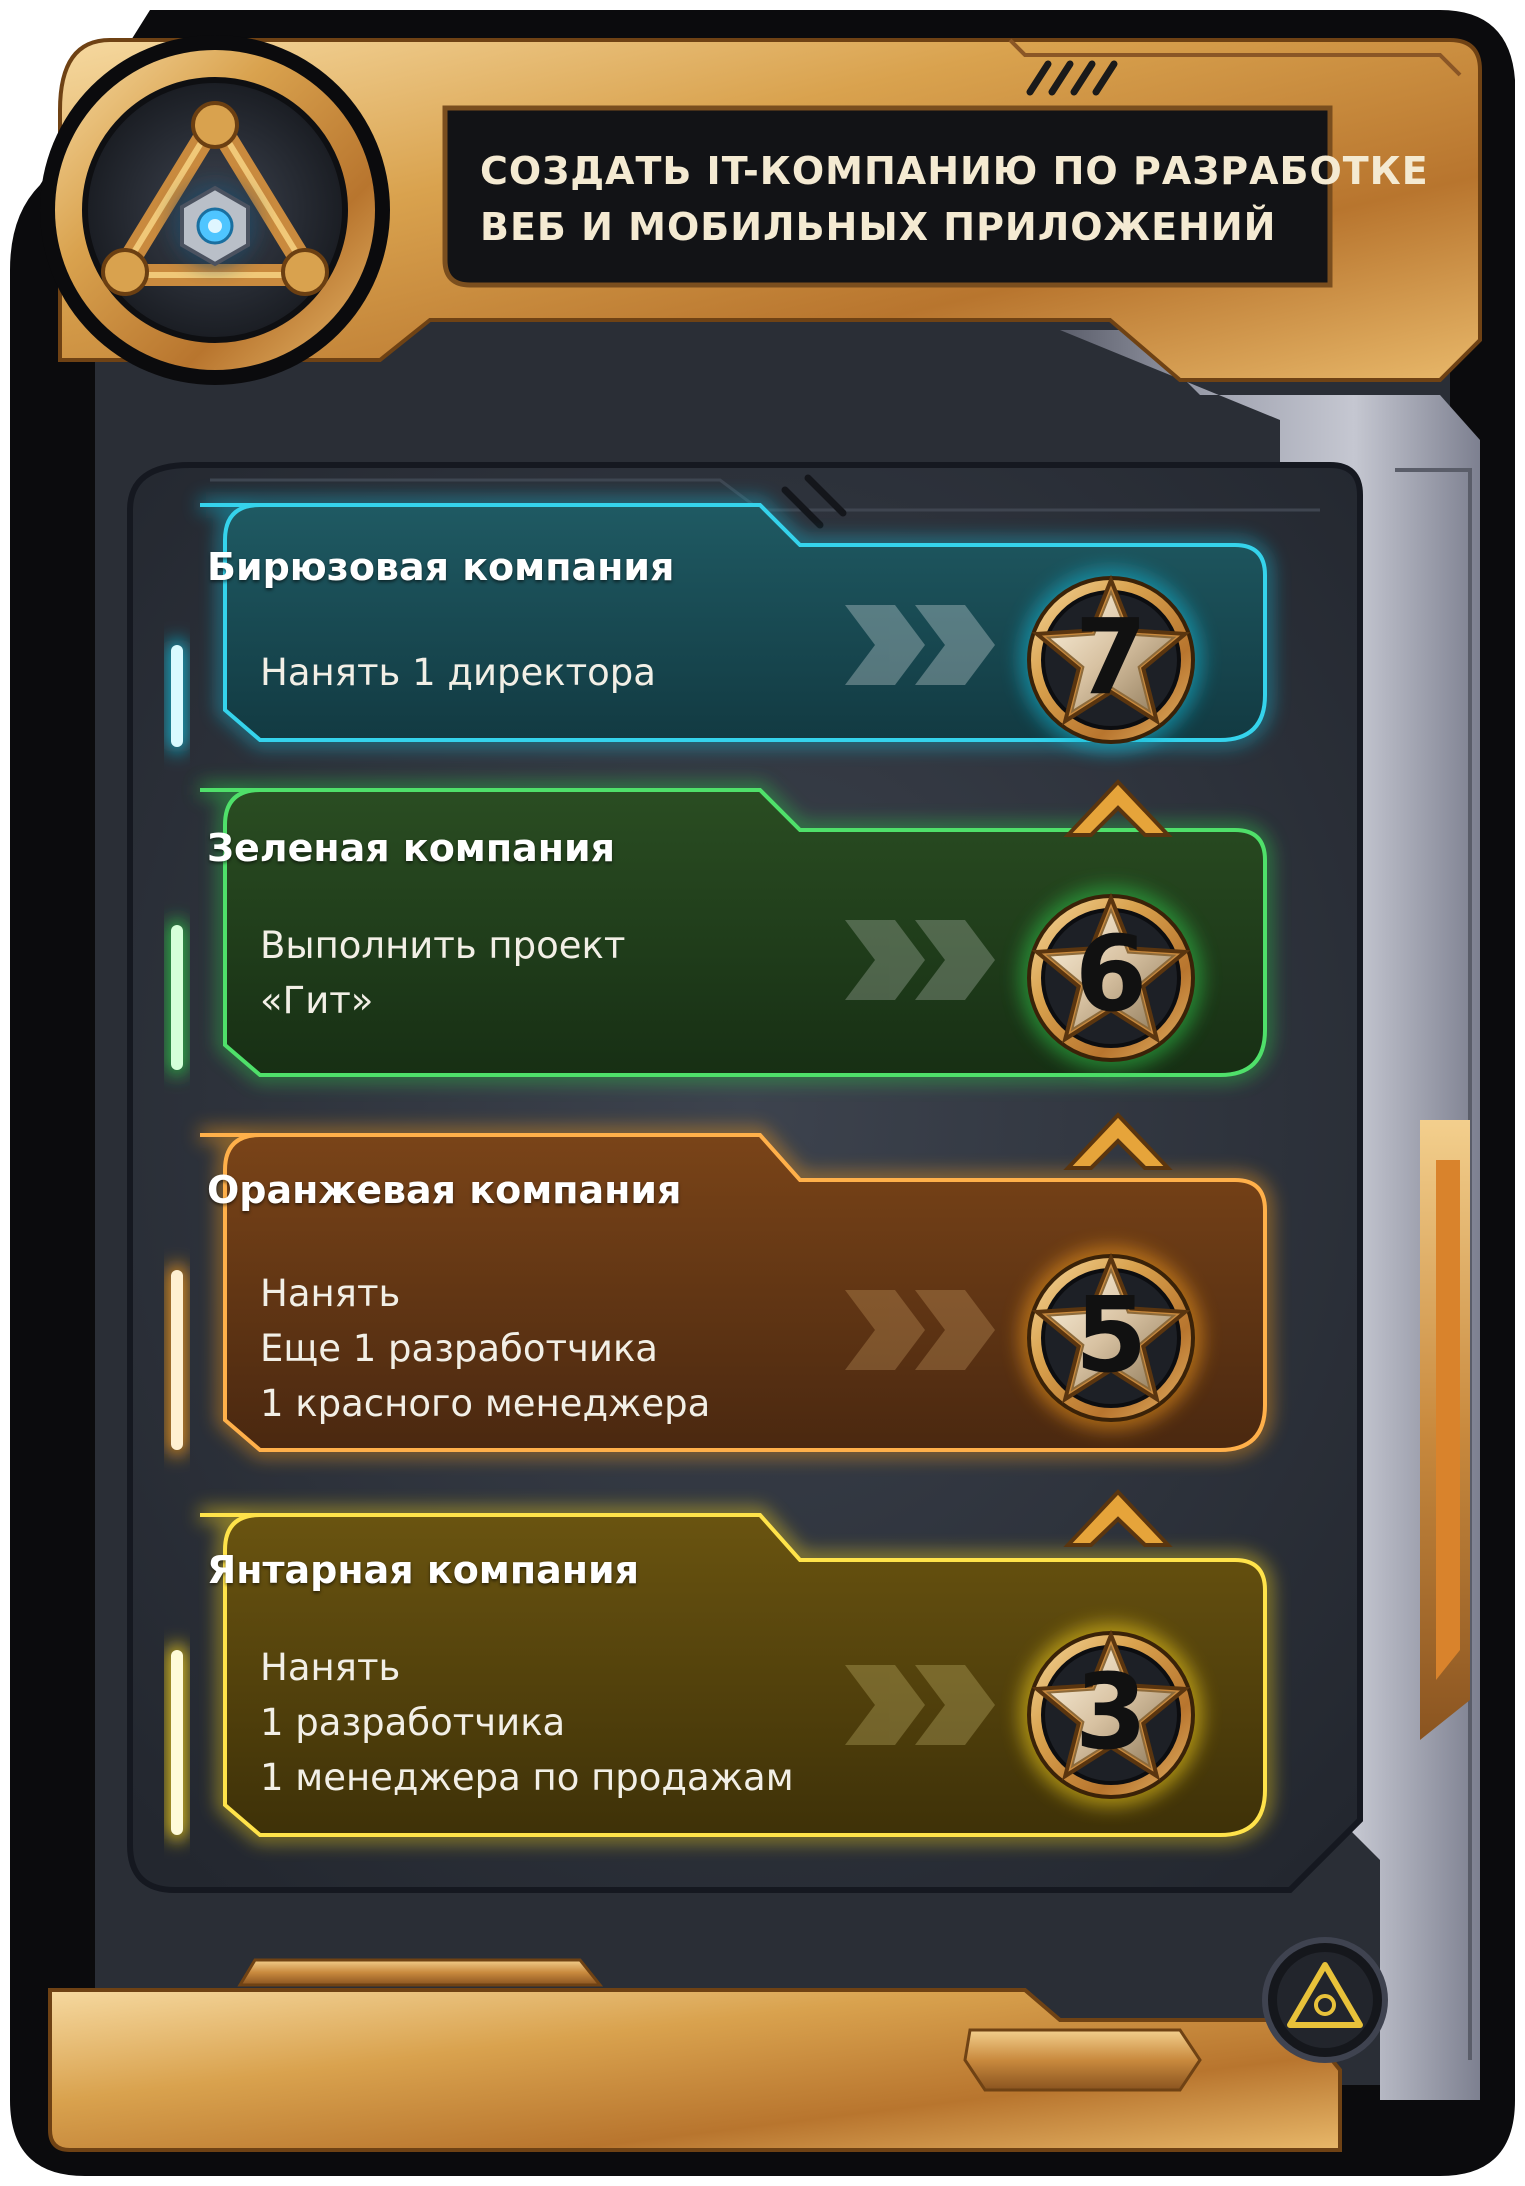 Image resolution: width=1525 pixels, height=2186 pixels. I want to click on task-line: Еще 1 разработчика, so click(459, 1348).